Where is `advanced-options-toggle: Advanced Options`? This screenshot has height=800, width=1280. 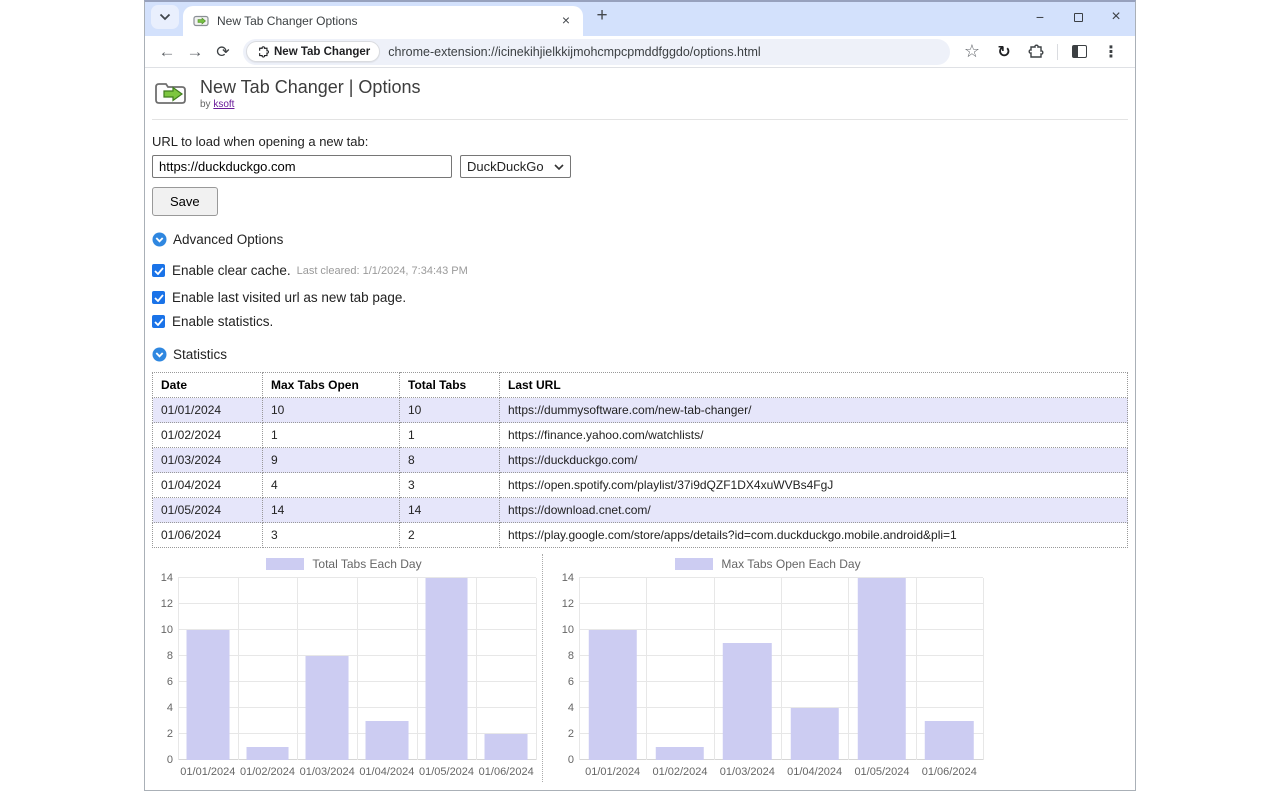 advanced-options-toggle: Advanced Options is located at coordinates (640, 239).